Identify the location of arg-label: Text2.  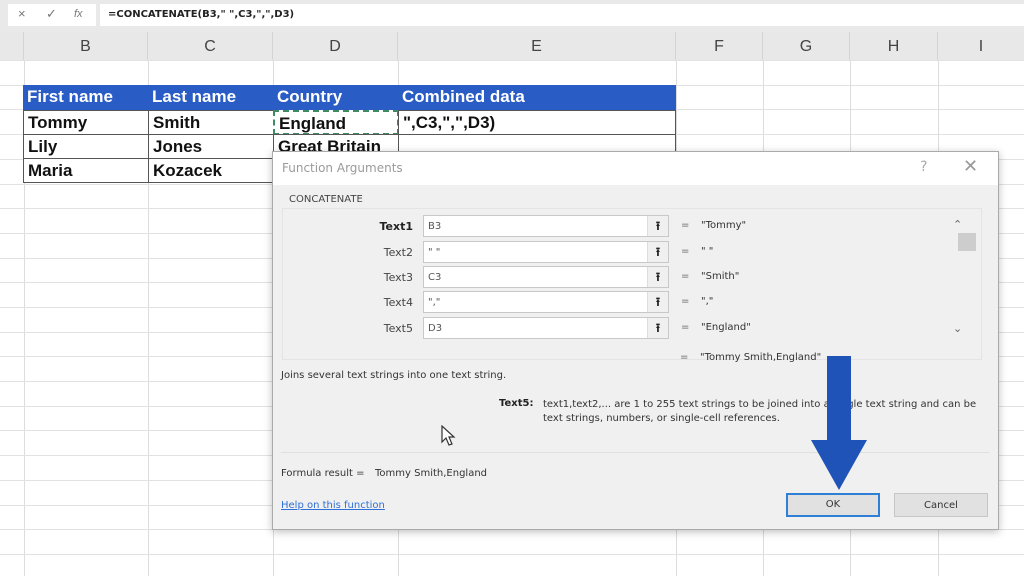
(398, 252).